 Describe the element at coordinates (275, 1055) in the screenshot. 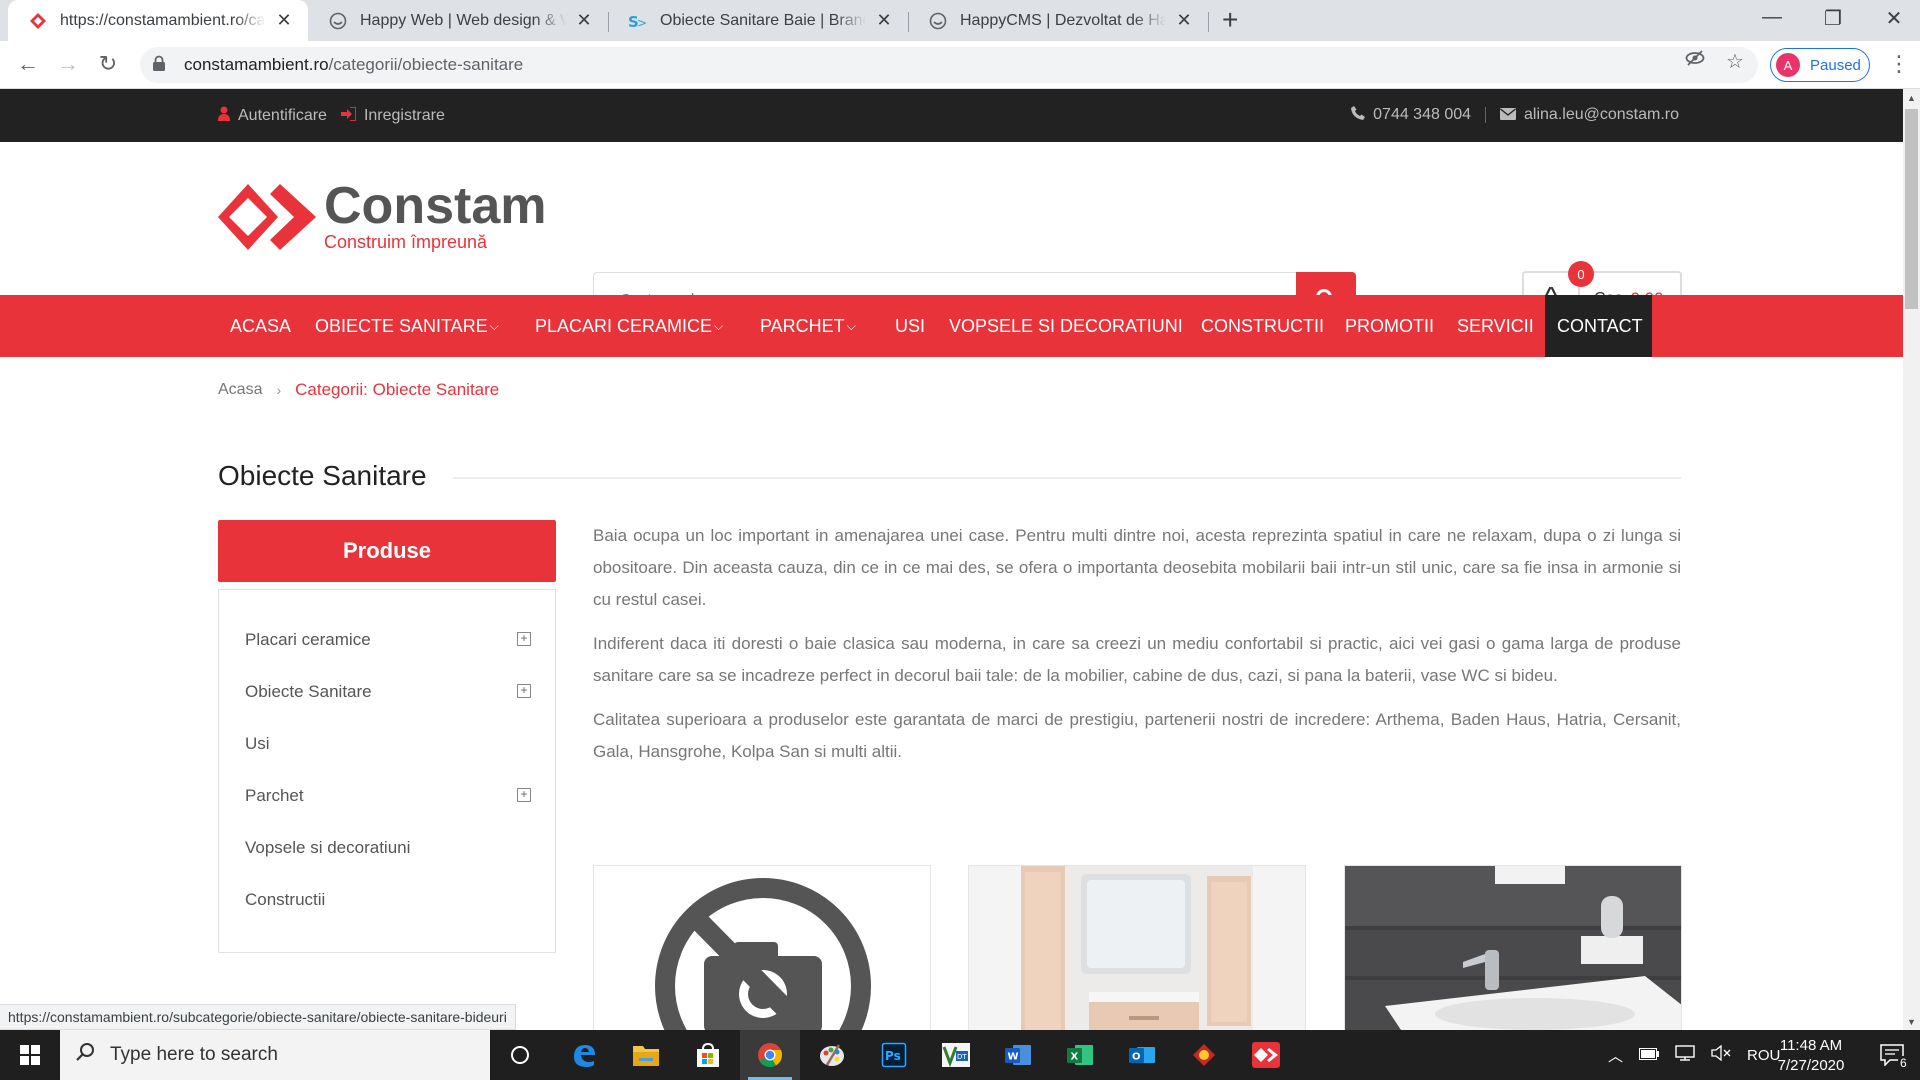

I see `taskbar-search-input: Type here to search` at that location.